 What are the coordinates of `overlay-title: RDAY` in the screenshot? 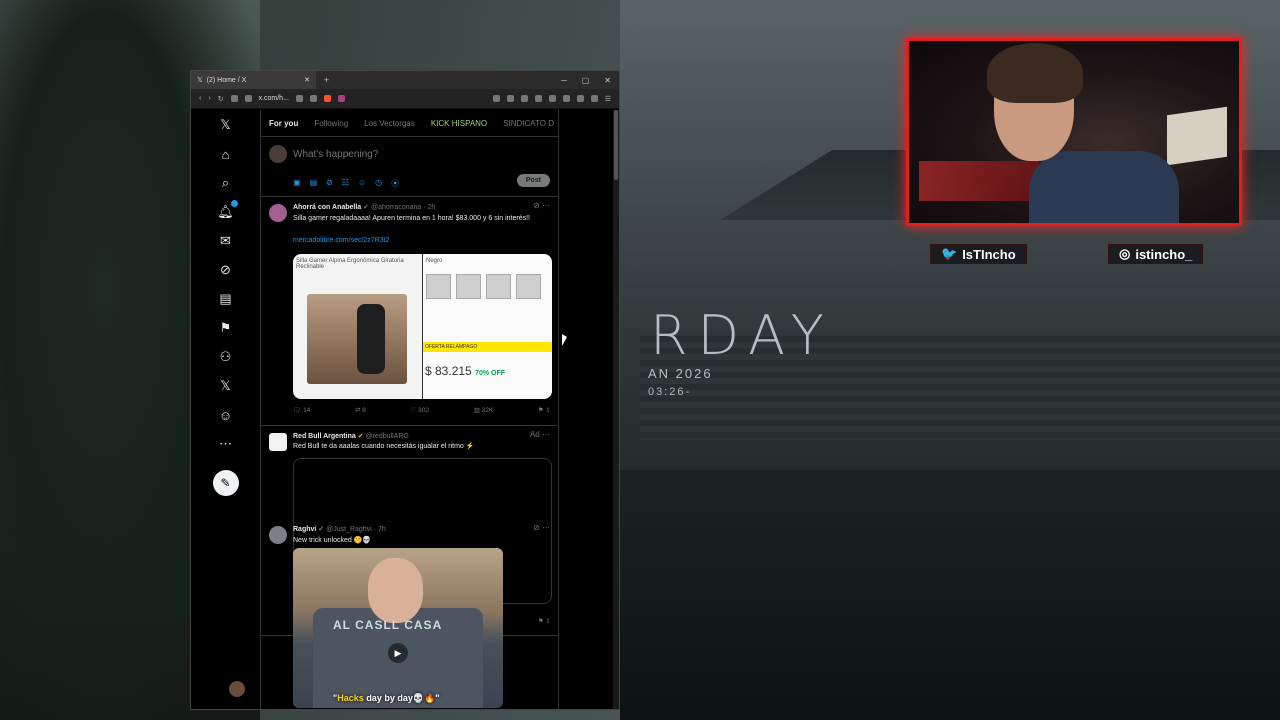 It's located at (742, 335).